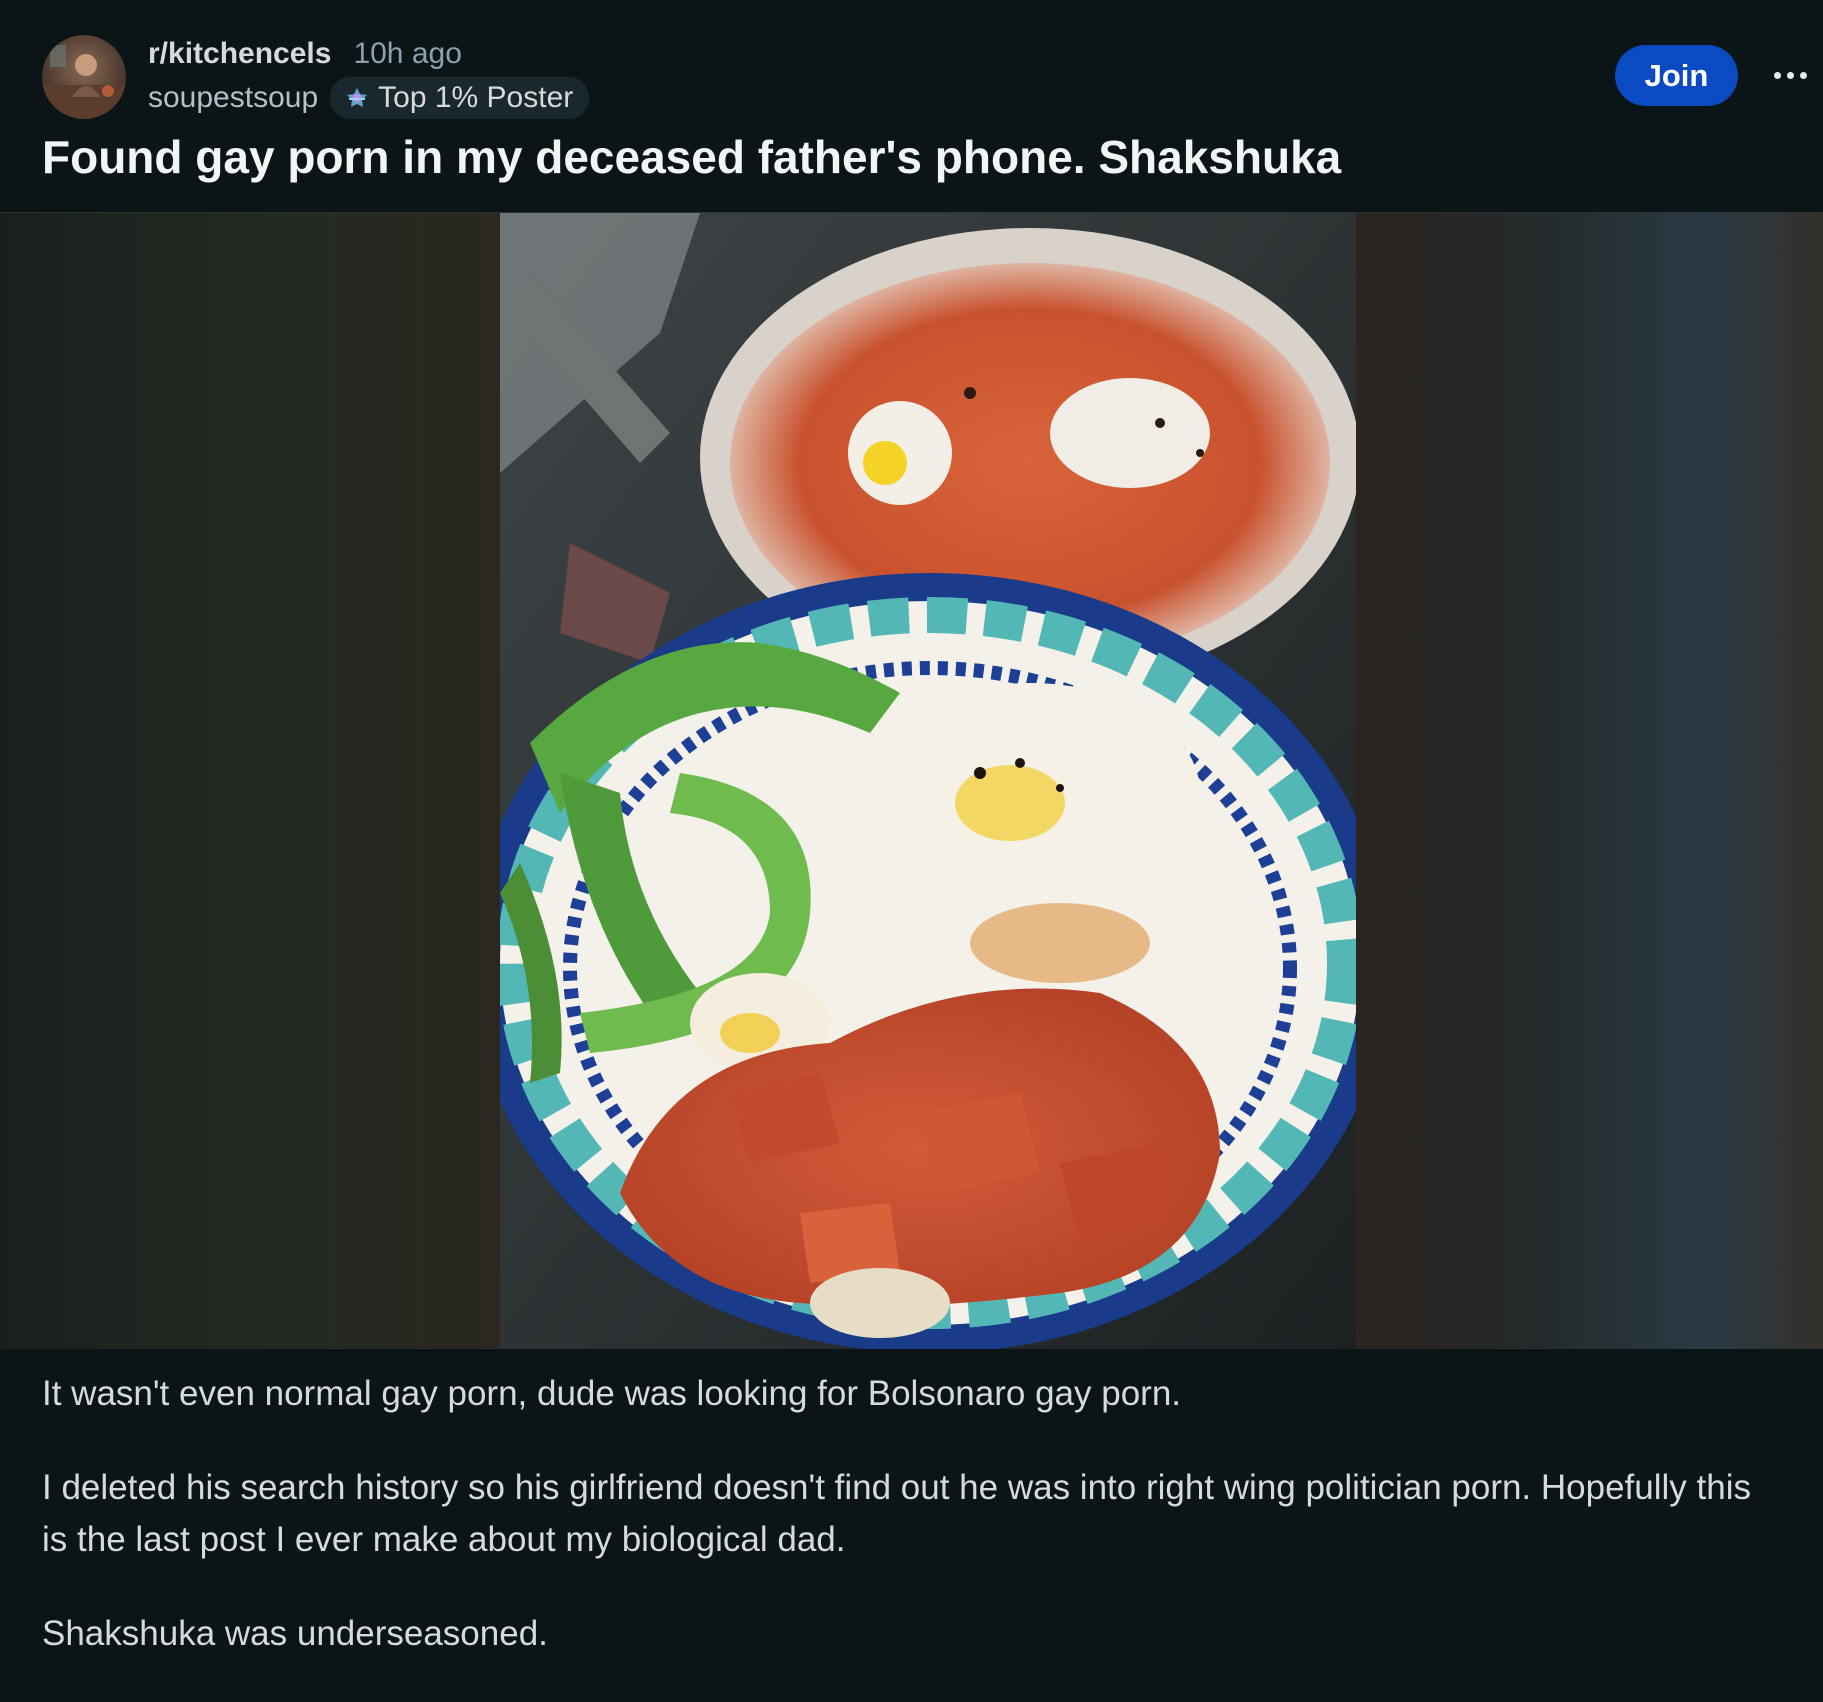  I want to click on user-flair: Top 1% Poster, so click(460, 98).